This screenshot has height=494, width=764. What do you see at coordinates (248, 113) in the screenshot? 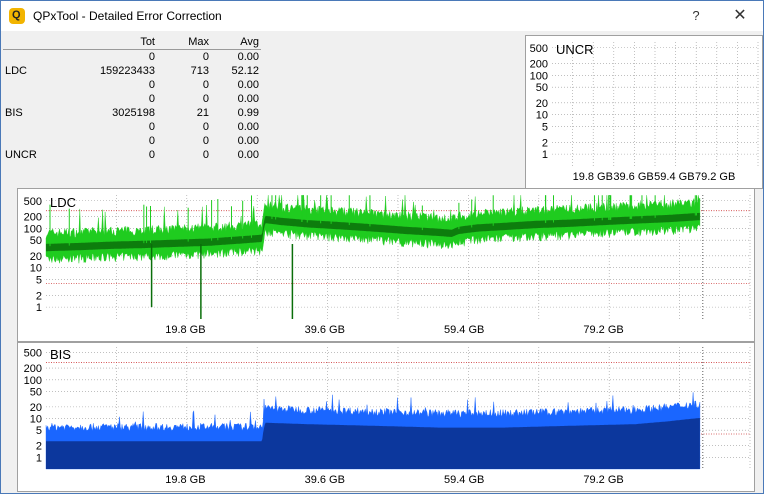
I see `stats-avg: 0.99` at bounding box center [248, 113].